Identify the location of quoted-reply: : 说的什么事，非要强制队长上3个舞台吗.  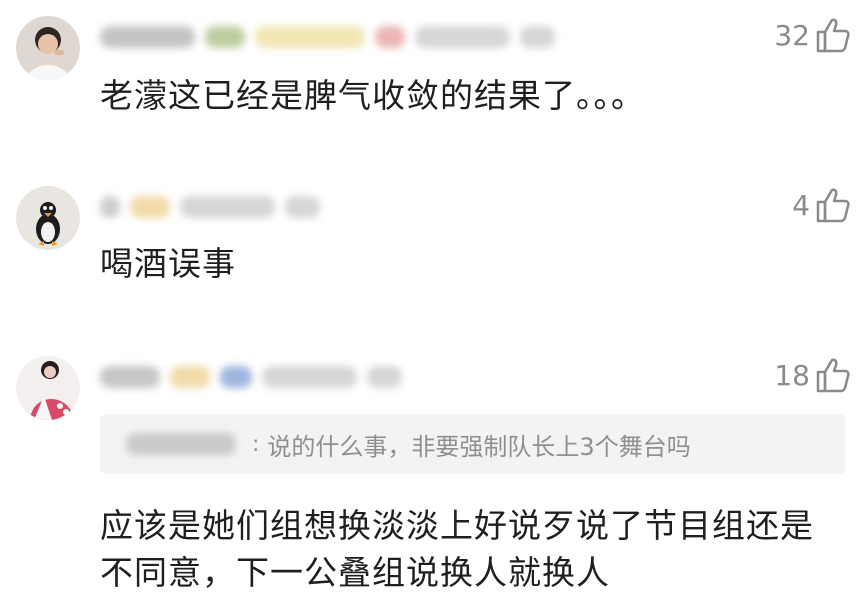
(472, 444).